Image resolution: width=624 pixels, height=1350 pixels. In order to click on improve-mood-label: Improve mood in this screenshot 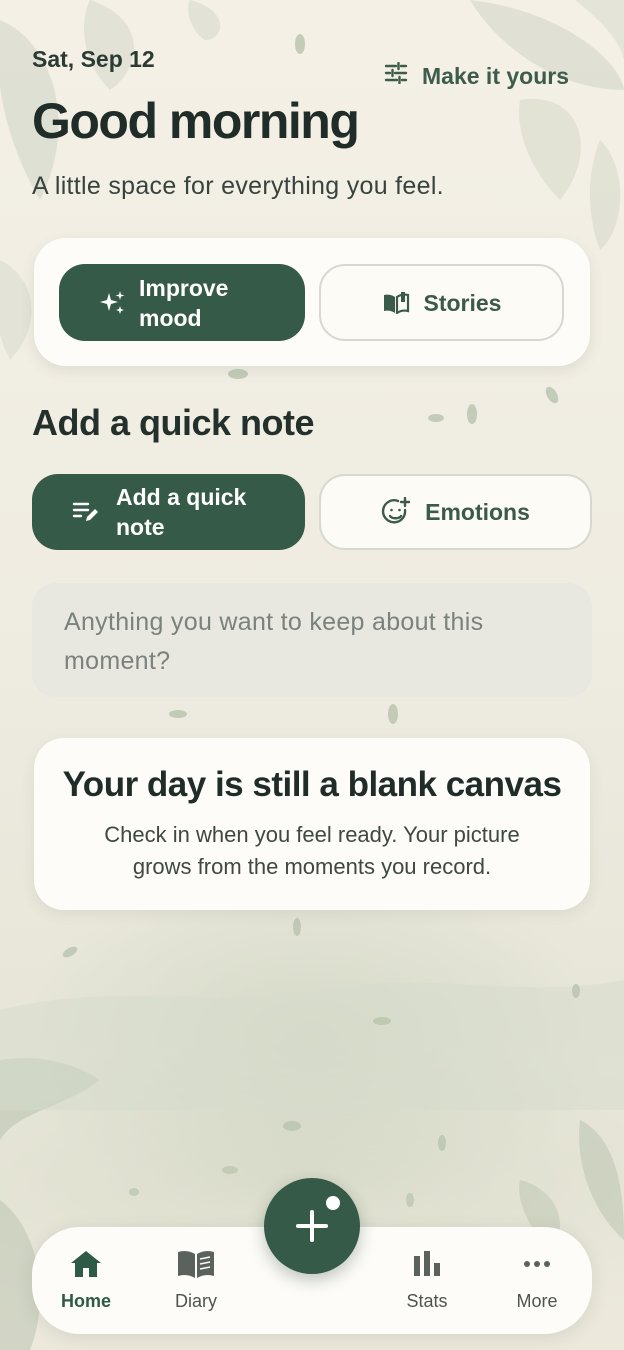, I will do `click(184, 302)`.